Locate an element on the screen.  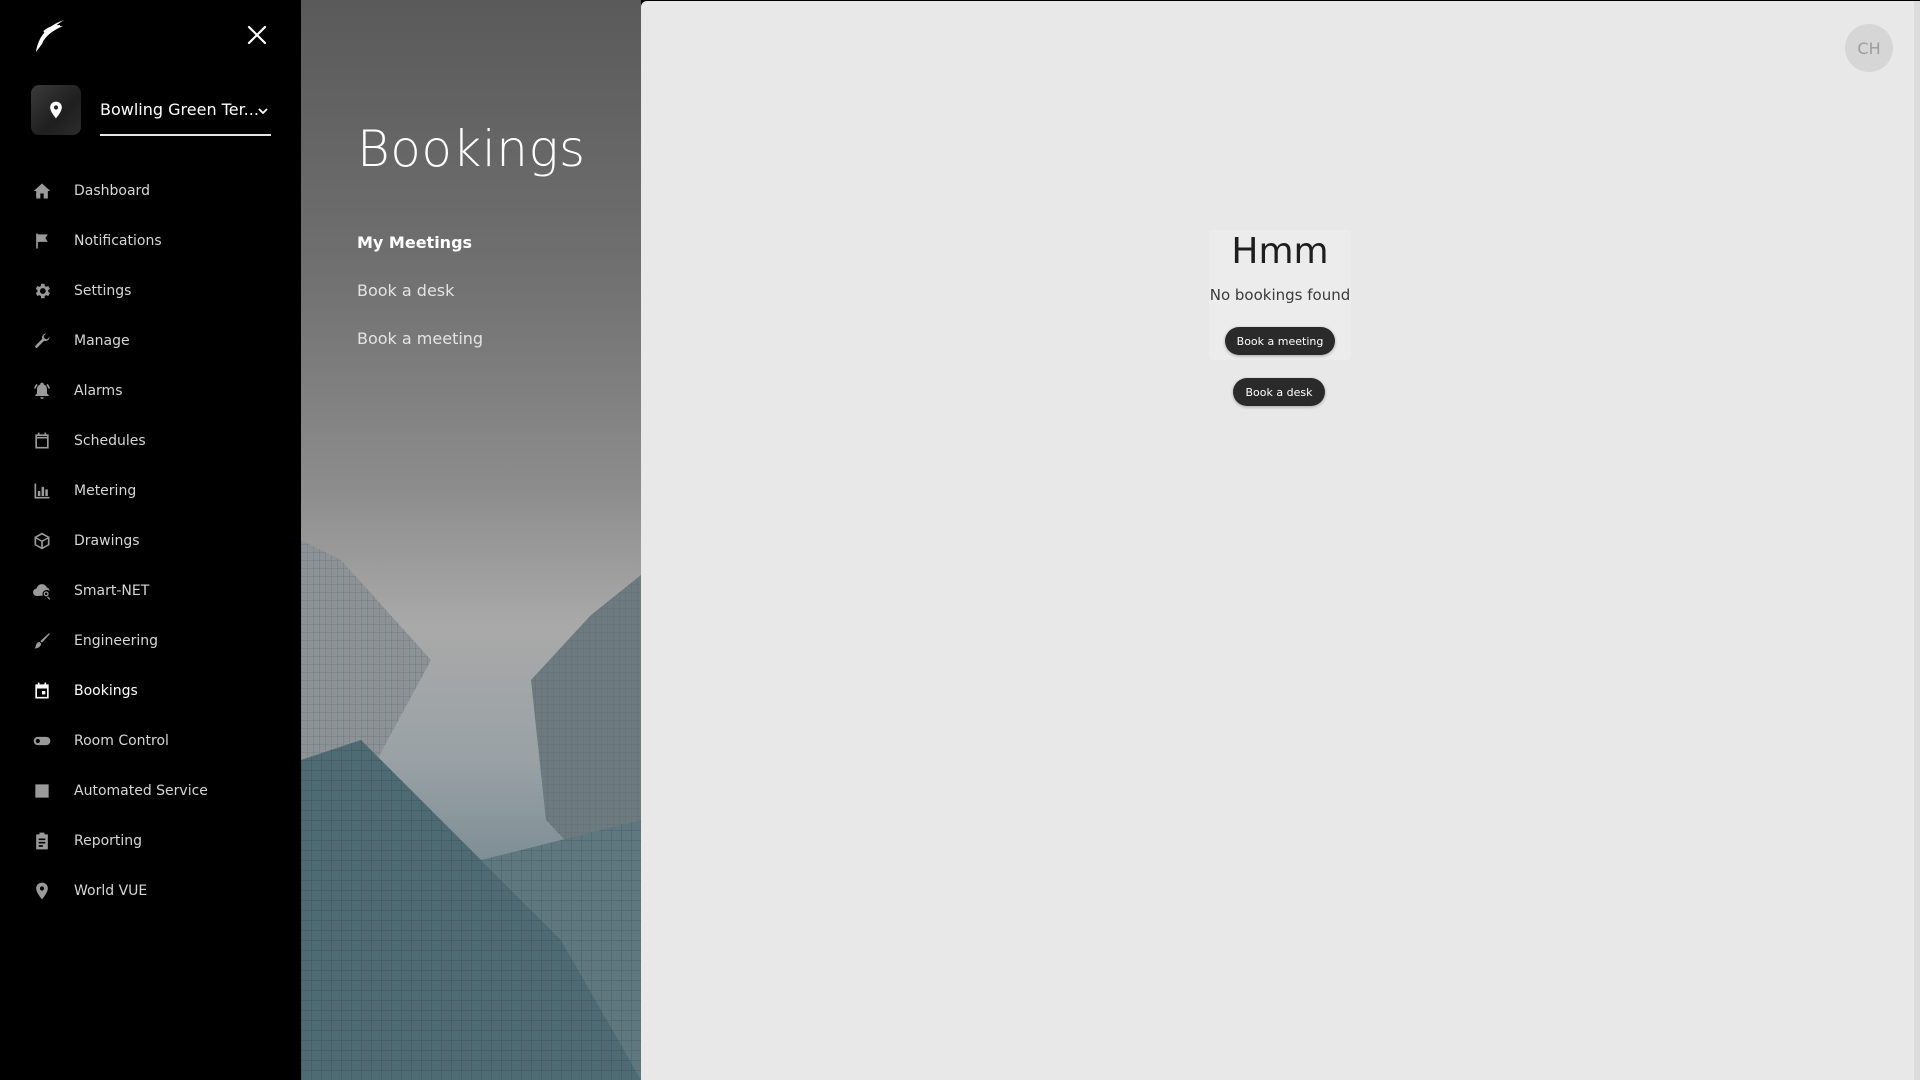
site-pin-icon is located at coordinates (56, 110).